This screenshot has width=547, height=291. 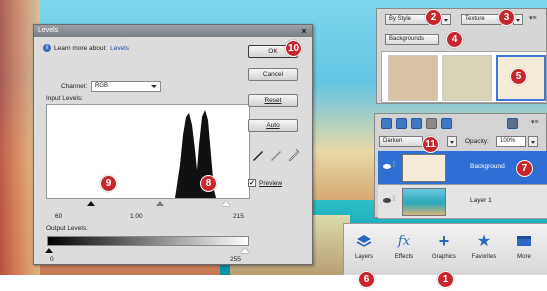 I want to click on output-levels-label: Output Levels:, so click(x=67, y=228).